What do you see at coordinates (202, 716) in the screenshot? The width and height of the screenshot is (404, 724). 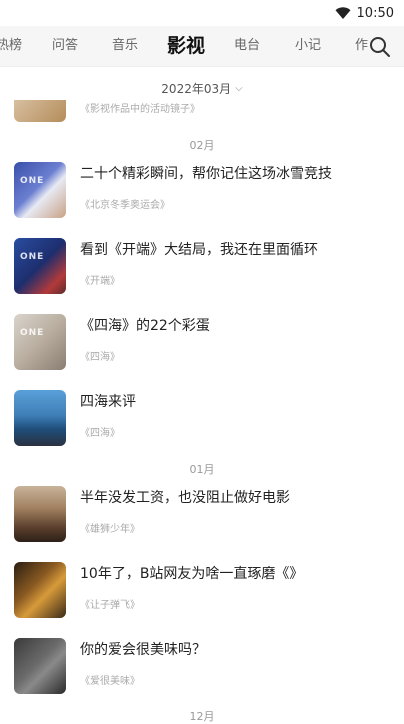 I see `month-divider: 12月` at bounding box center [202, 716].